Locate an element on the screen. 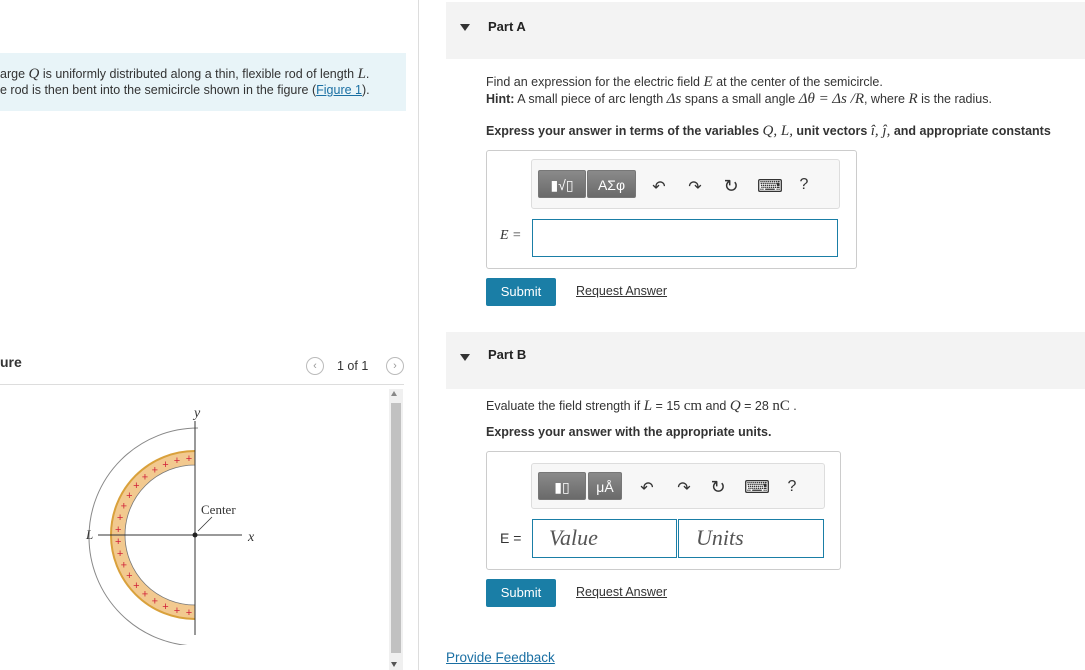 This screenshot has height=670, width=1085. part-b-request-answer-link: Request Answer is located at coordinates (621, 592).